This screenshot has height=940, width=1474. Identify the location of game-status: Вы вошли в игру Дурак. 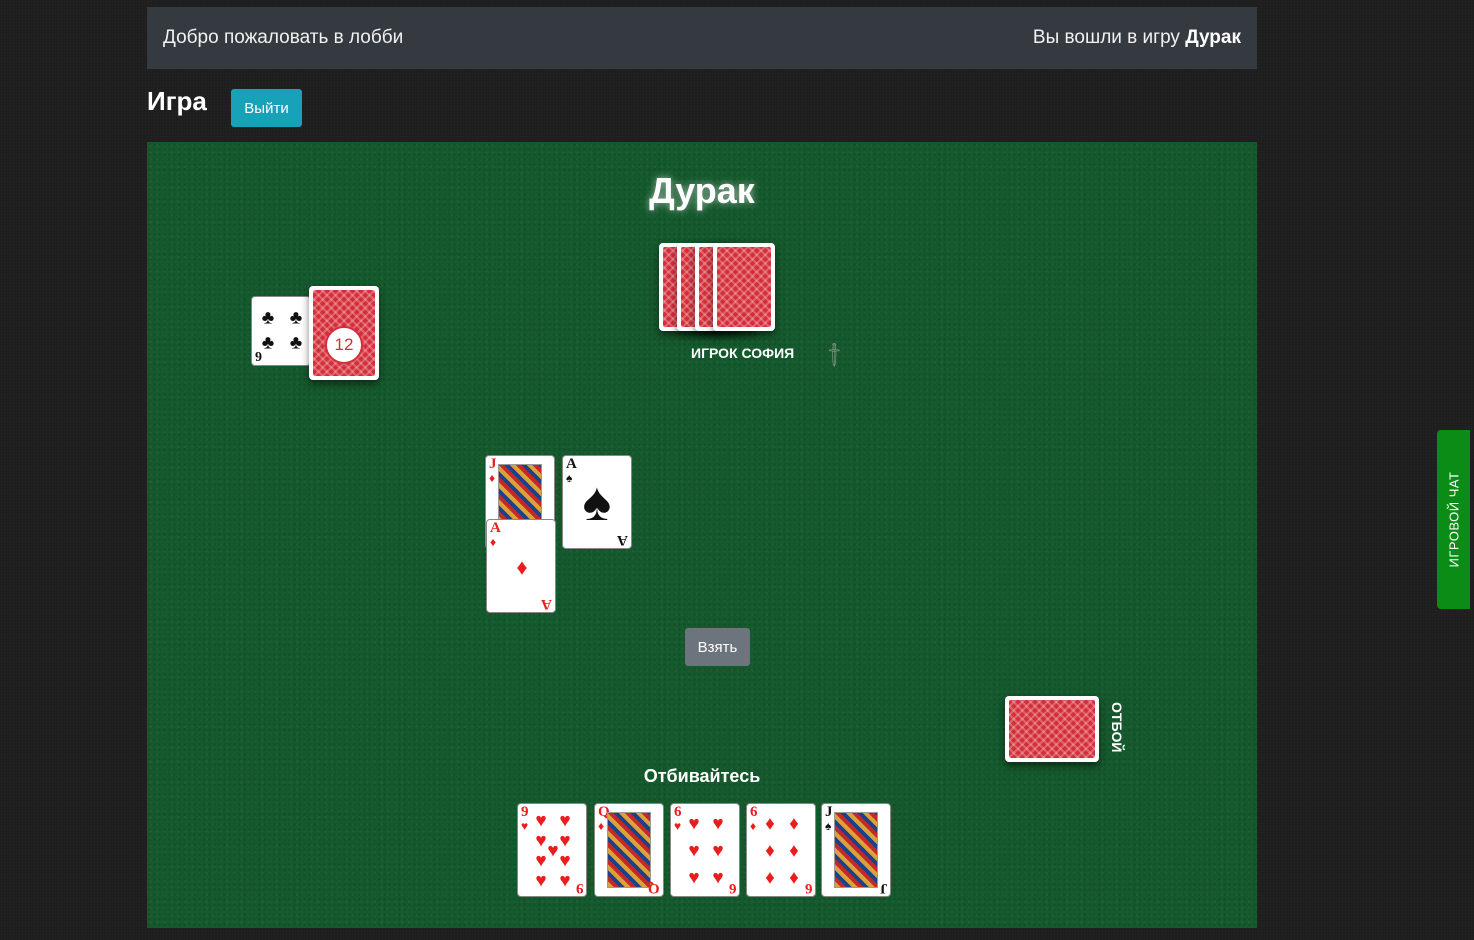
(1137, 38).